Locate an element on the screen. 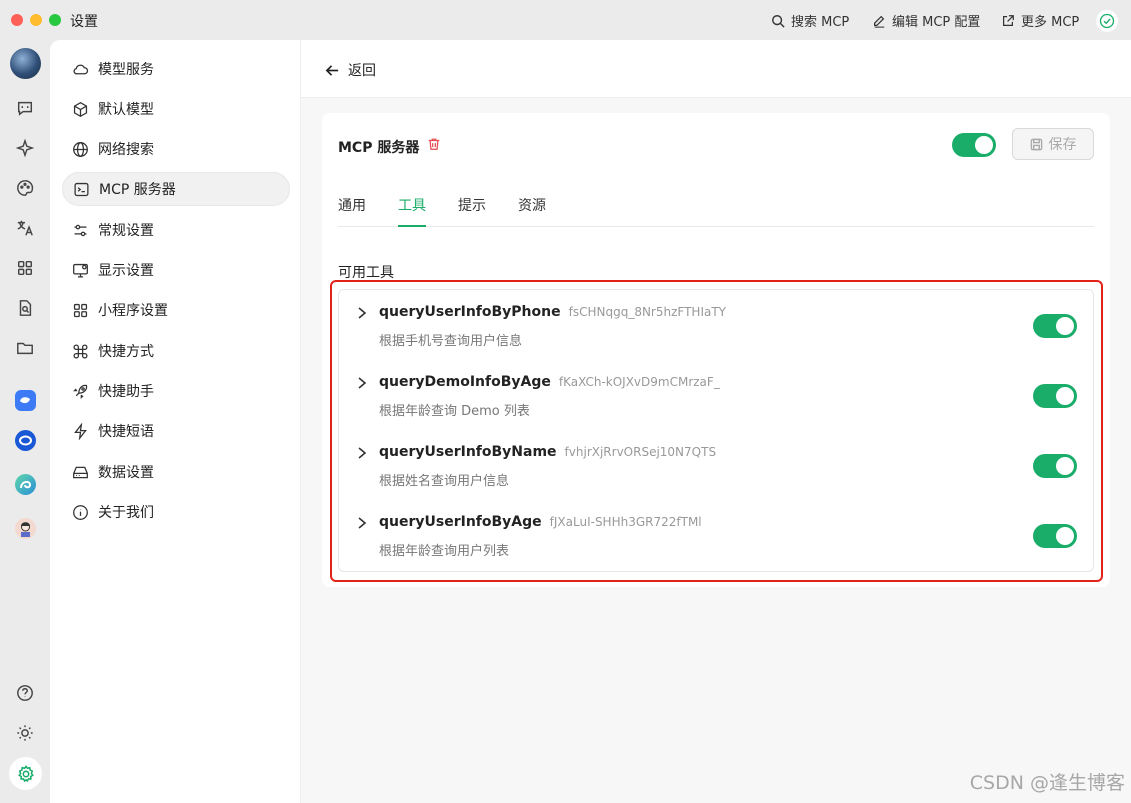 The height and width of the screenshot is (803, 1131). apps-rail-button is located at coordinates (25, 268).